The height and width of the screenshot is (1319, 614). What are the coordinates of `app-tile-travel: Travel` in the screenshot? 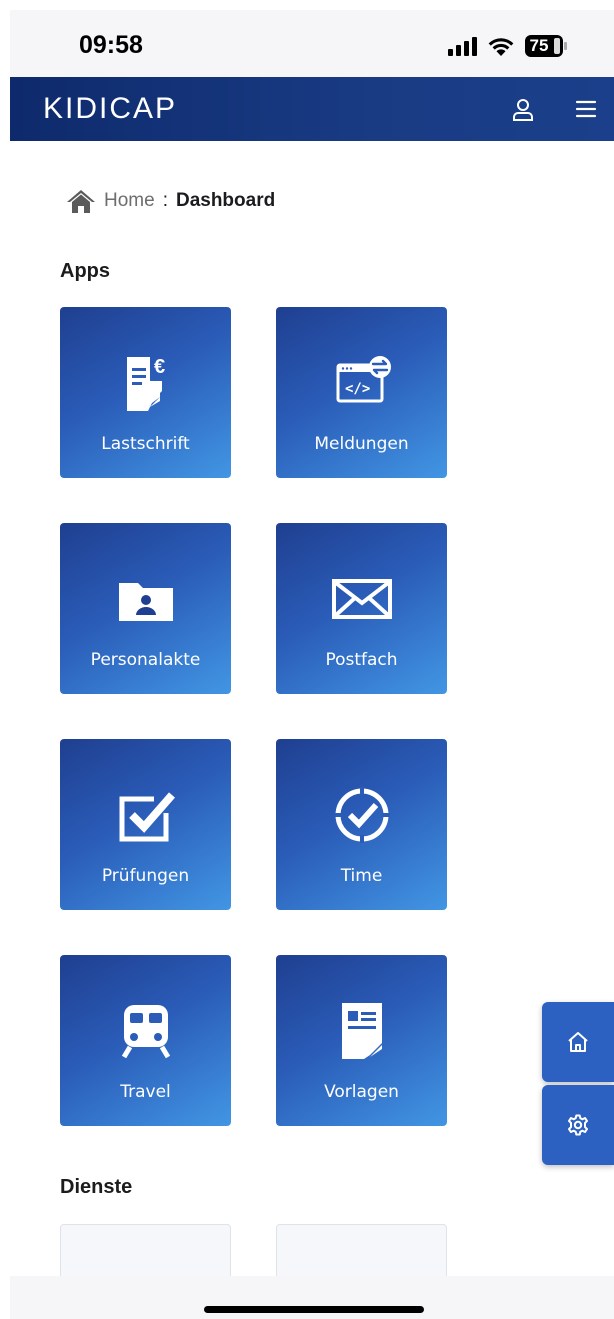 It's located at (145, 1040).